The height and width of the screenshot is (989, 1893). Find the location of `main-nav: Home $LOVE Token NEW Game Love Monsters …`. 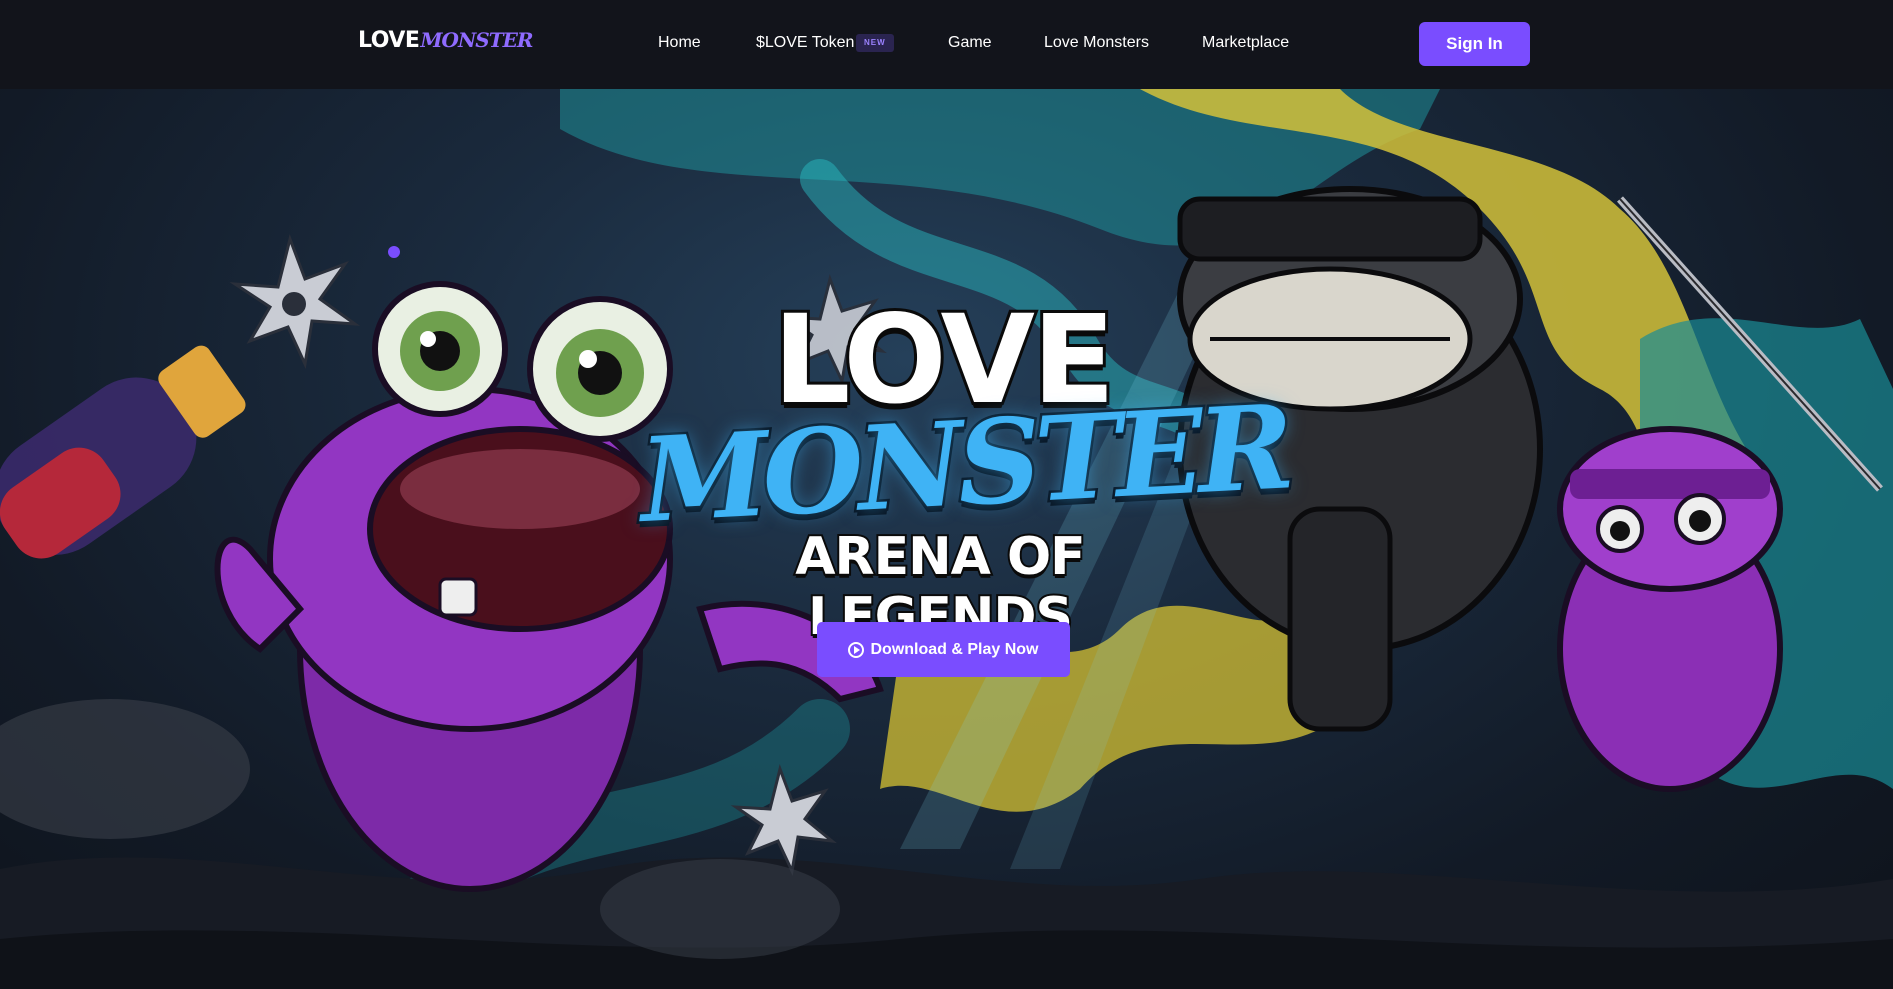

main-nav: Home $LOVE Token NEW Game Love Monsters … is located at coordinates (946, 44).